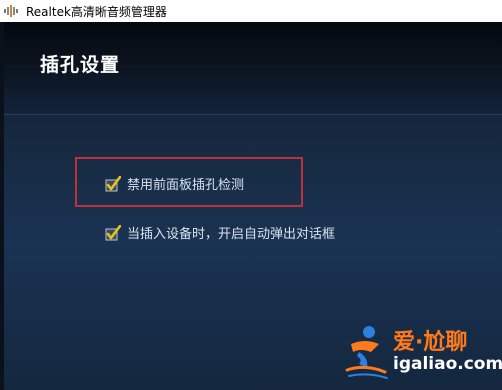 The width and height of the screenshot is (502, 390). I want to click on option-label: 禁用前面板插孔检测, so click(185, 183).